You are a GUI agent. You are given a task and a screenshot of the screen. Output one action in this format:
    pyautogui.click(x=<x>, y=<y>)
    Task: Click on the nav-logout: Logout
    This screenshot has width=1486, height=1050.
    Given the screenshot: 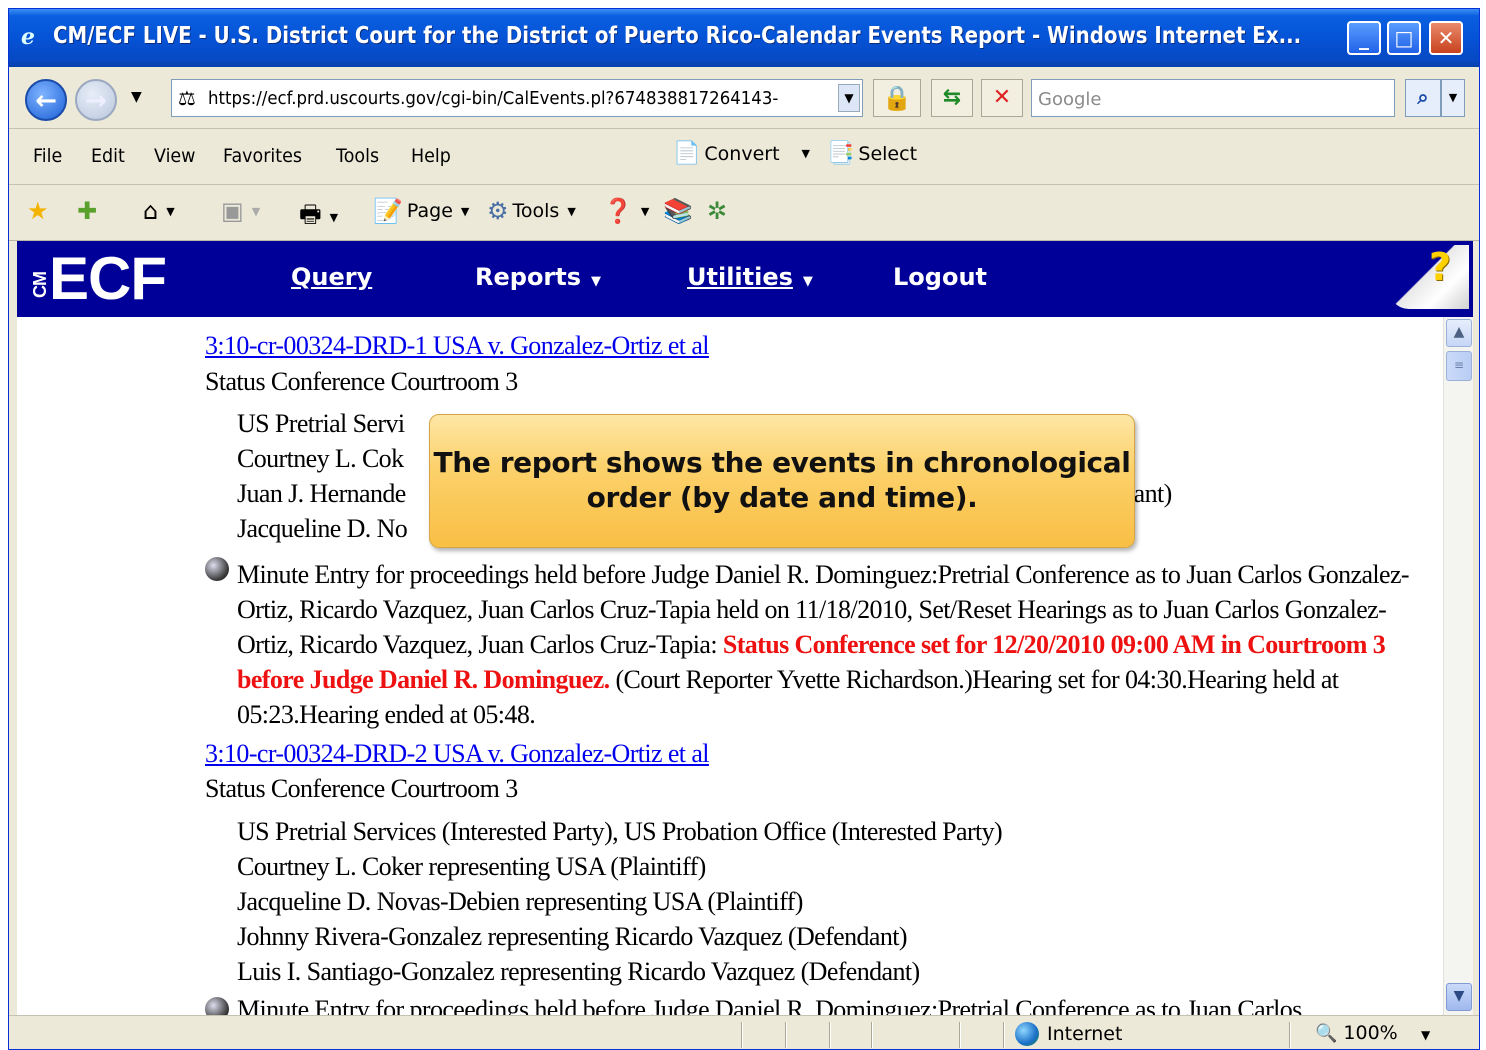 What is the action you would take?
    pyautogui.click(x=940, y=277)
    